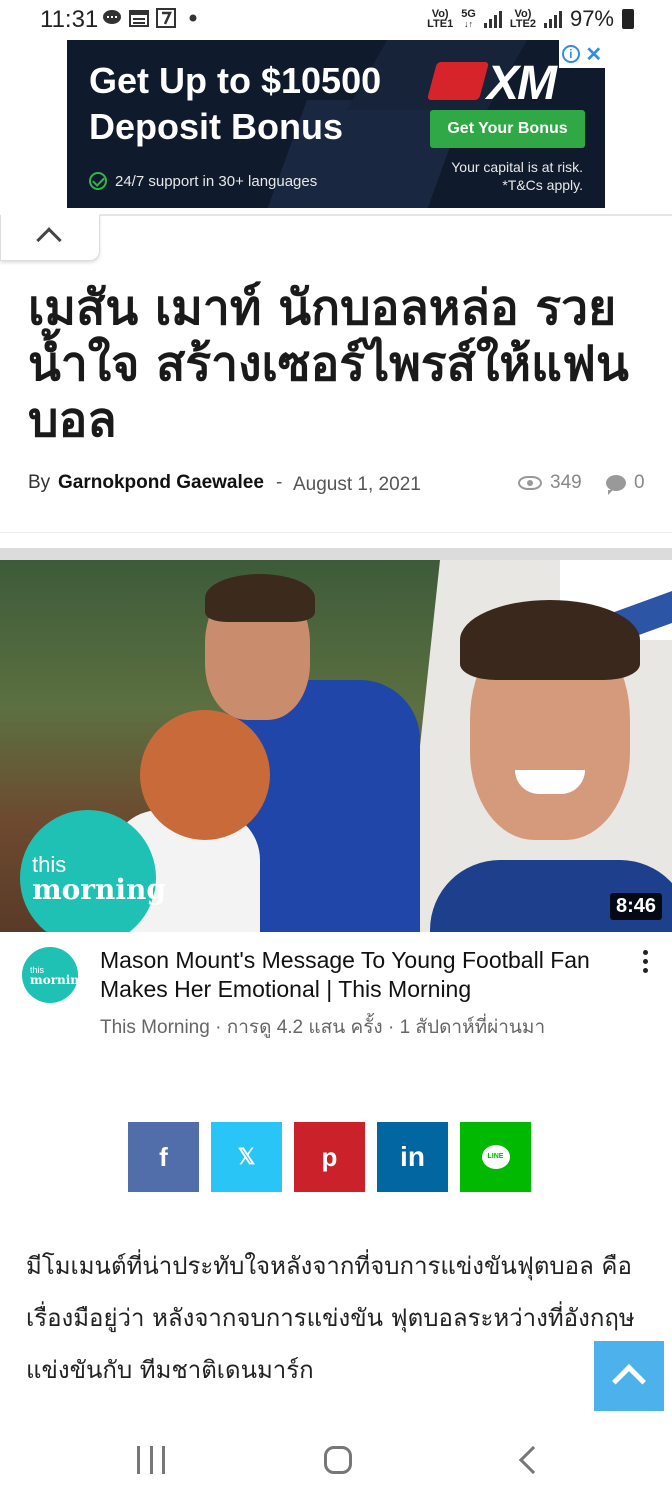  Describe the element at coordinates (616, 485) in the screenshot. I see `comment-icon` at that location.